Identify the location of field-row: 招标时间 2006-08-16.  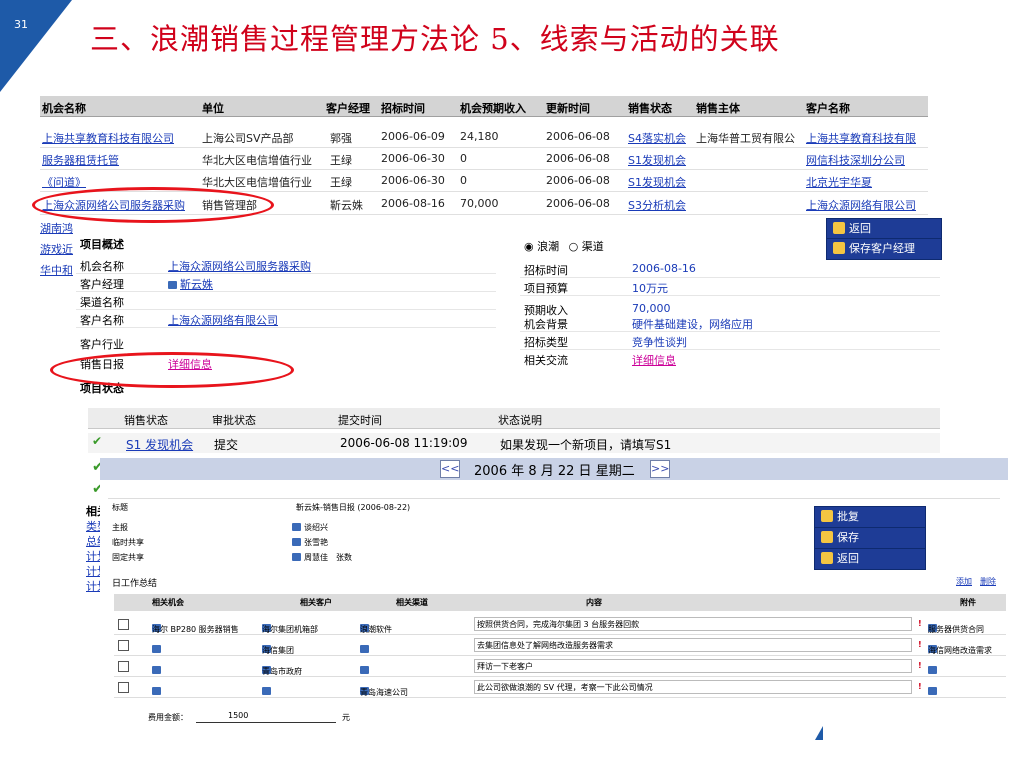
(730, 269).